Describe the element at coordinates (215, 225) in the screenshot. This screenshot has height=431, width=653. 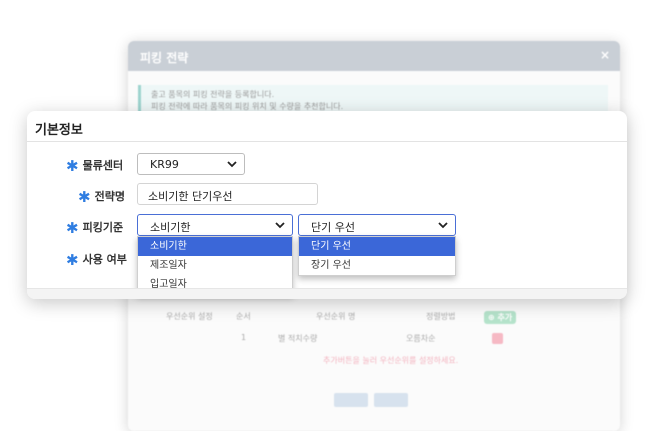
I see `picking-basis-select: 소비기한` at that location.